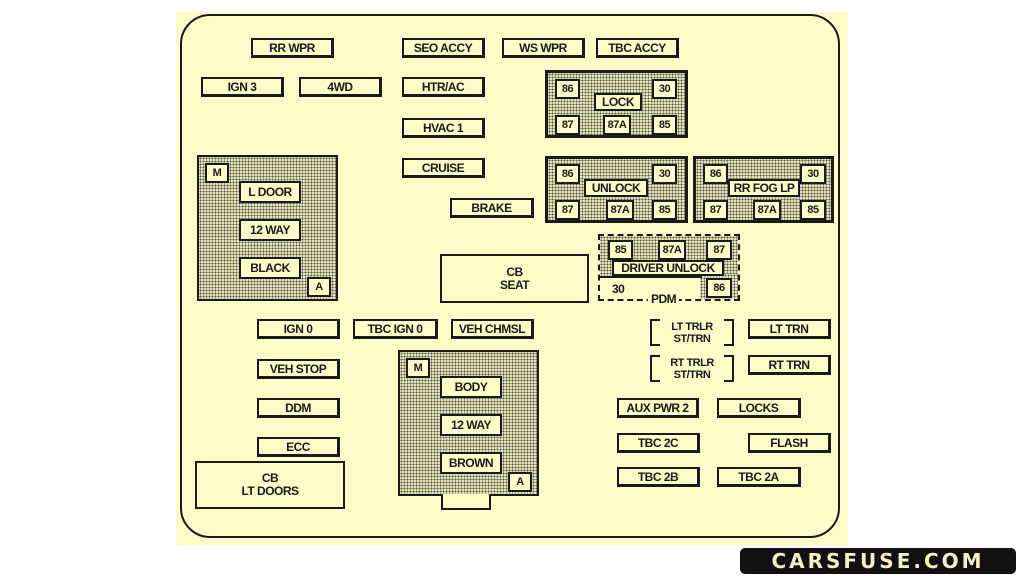  I want to click on relay-unlock: 86 30 UNLOCK 87 87A 85, so click(616, 189).